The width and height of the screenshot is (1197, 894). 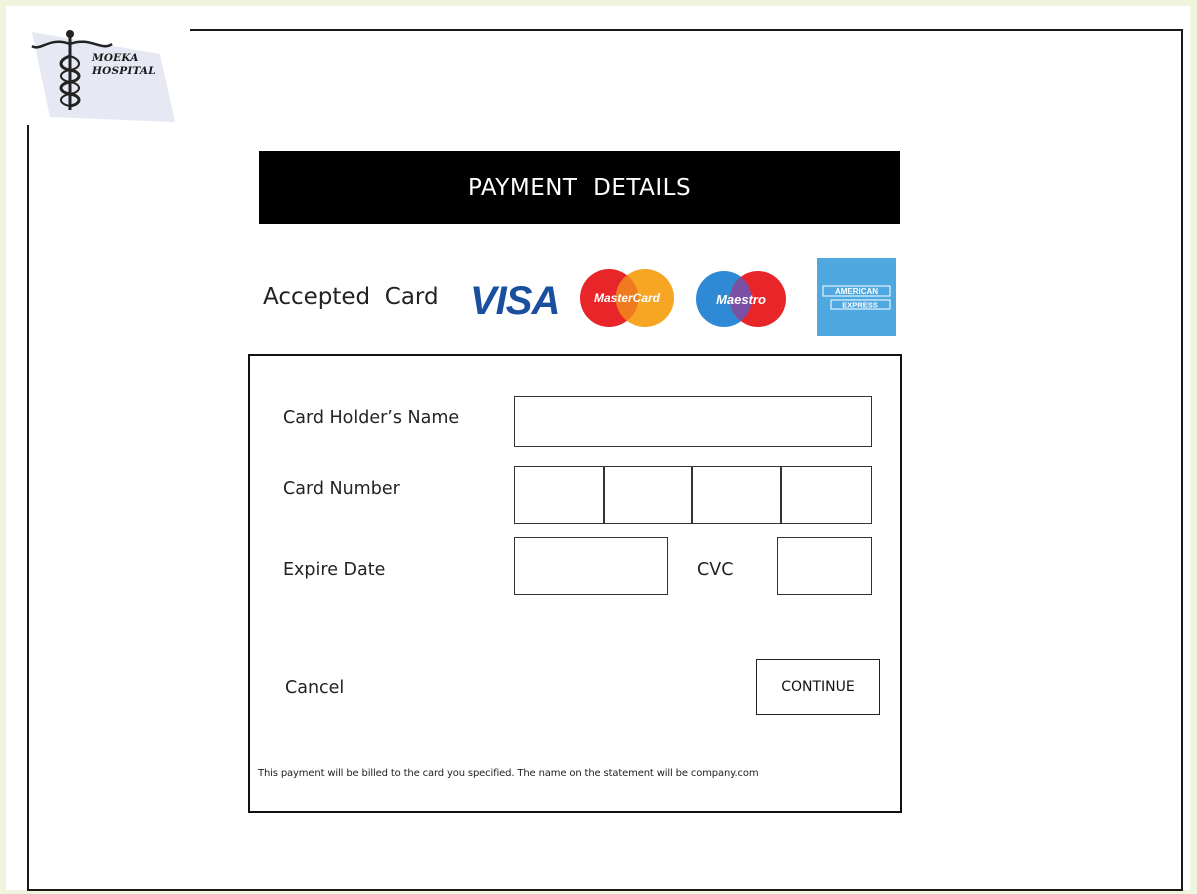 I want to click on svg-text: AMERICAN, so click(x=856, y=291).